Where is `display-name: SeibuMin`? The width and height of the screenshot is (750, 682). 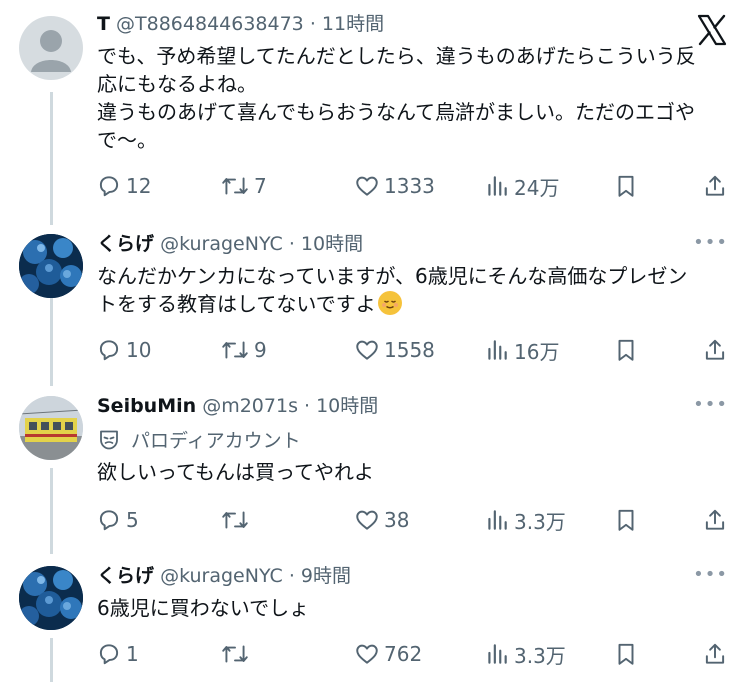
display-name: SeibuMin is located at coordinates (146, 406).